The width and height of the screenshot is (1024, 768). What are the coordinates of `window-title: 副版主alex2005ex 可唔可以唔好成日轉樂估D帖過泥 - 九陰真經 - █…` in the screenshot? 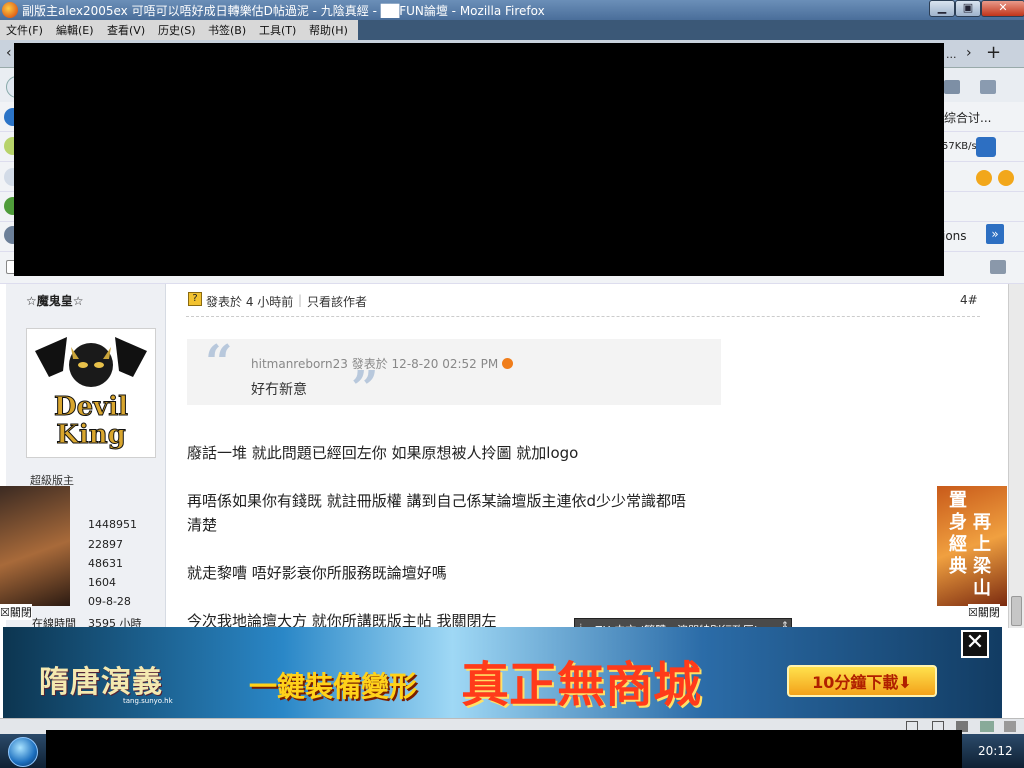 It's located at (283, 11).